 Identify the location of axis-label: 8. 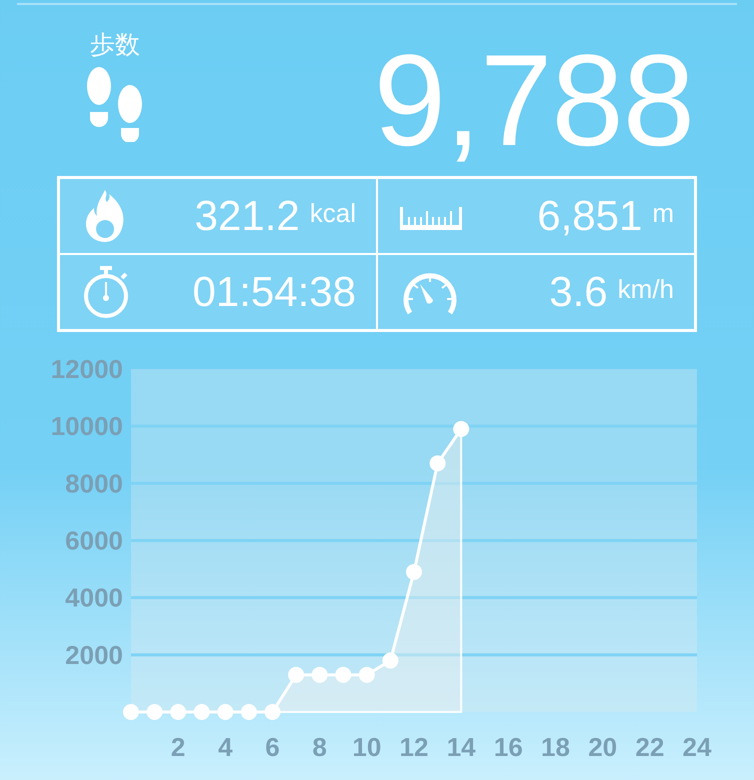
(319, 747).